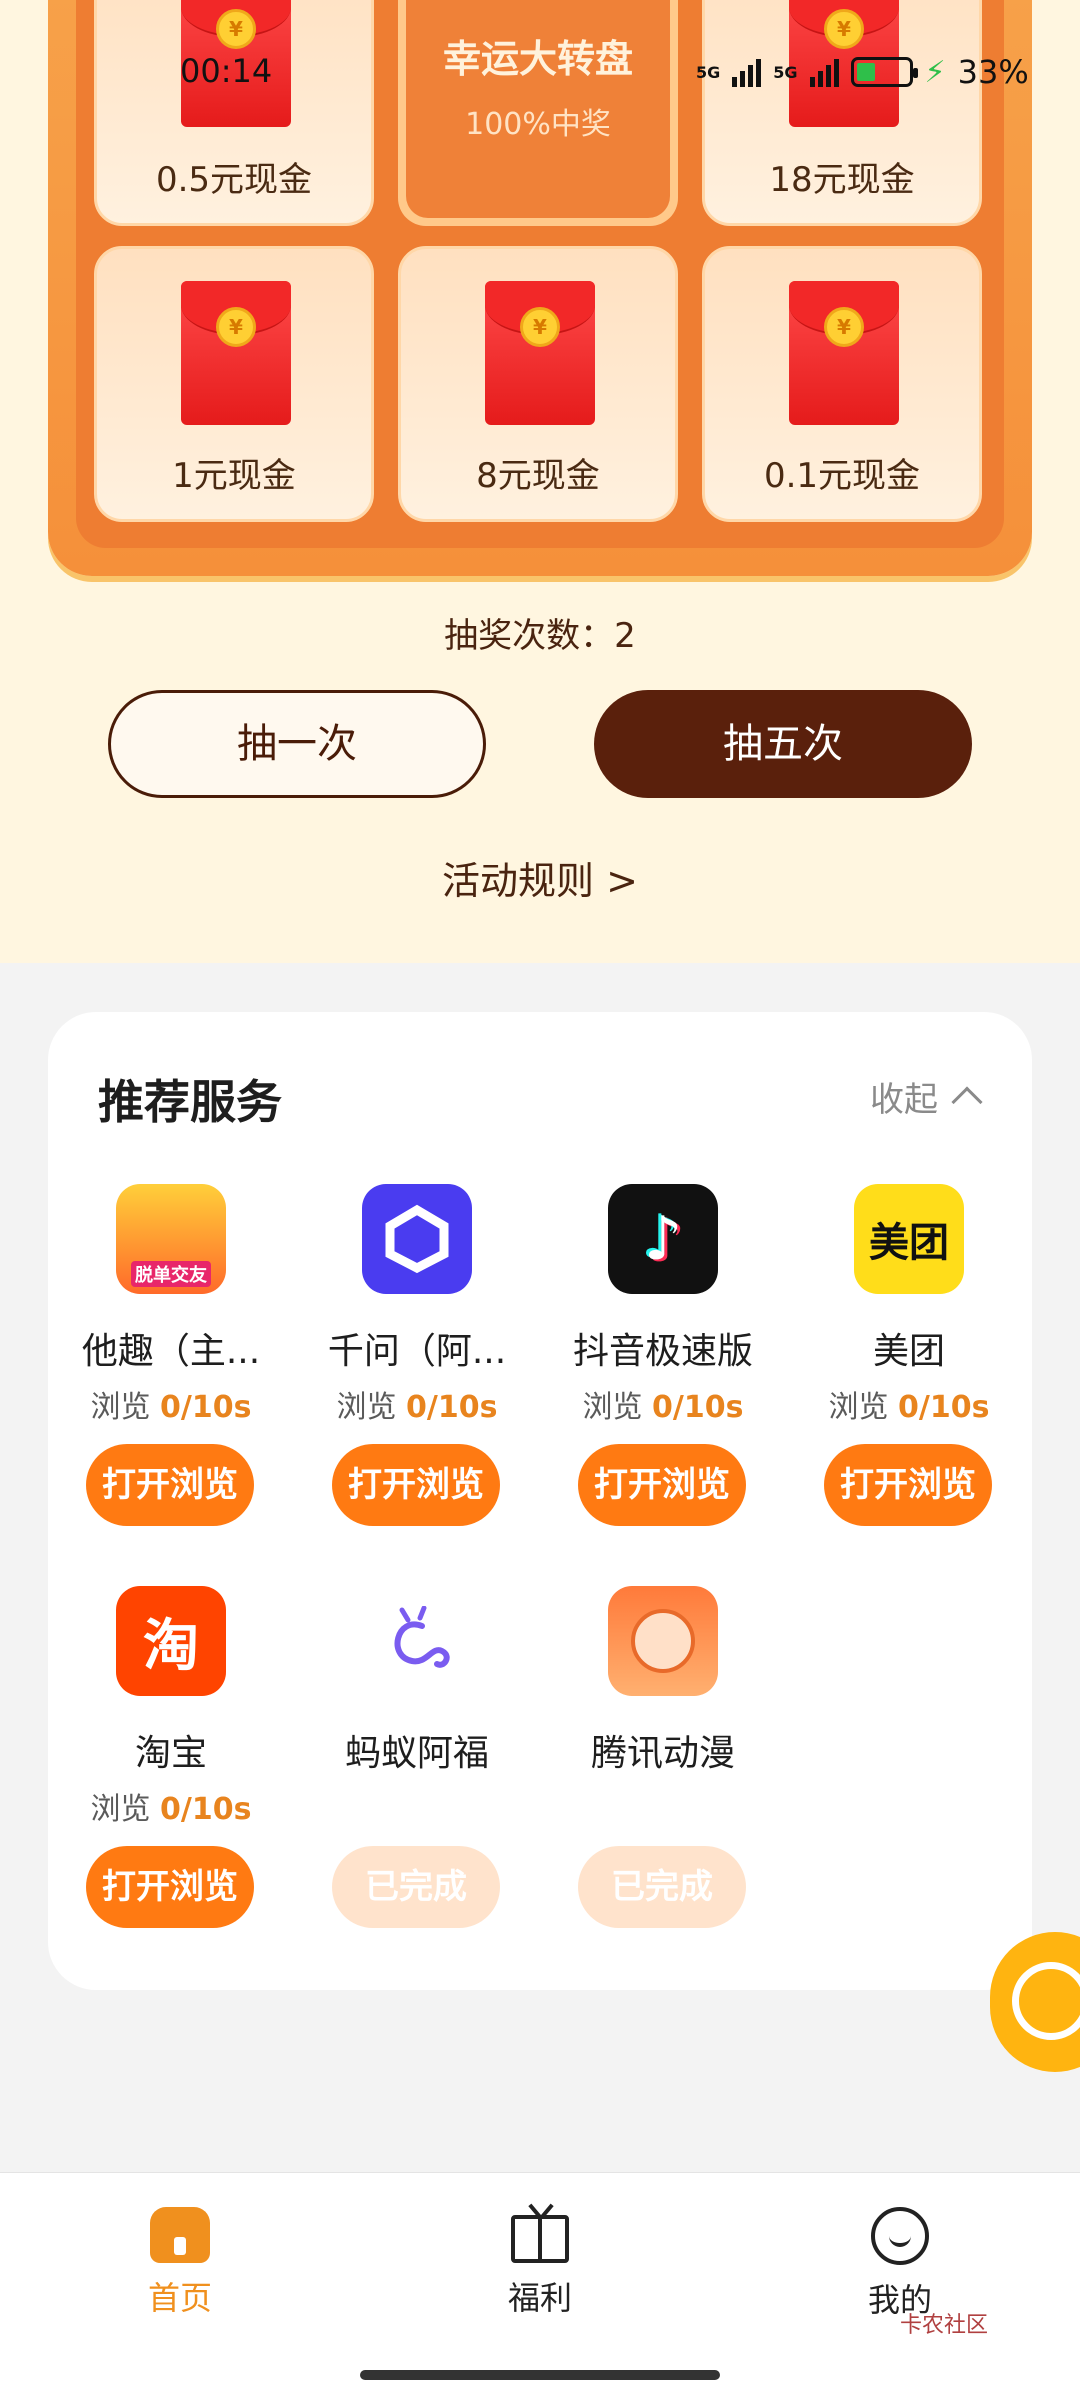 Image resolution: width=1080 pixels, height=2400 pixels. Describe the element at coordinates (171, 1641) in the screenshot. I see `taobao-app-icon: 淘` at that location.